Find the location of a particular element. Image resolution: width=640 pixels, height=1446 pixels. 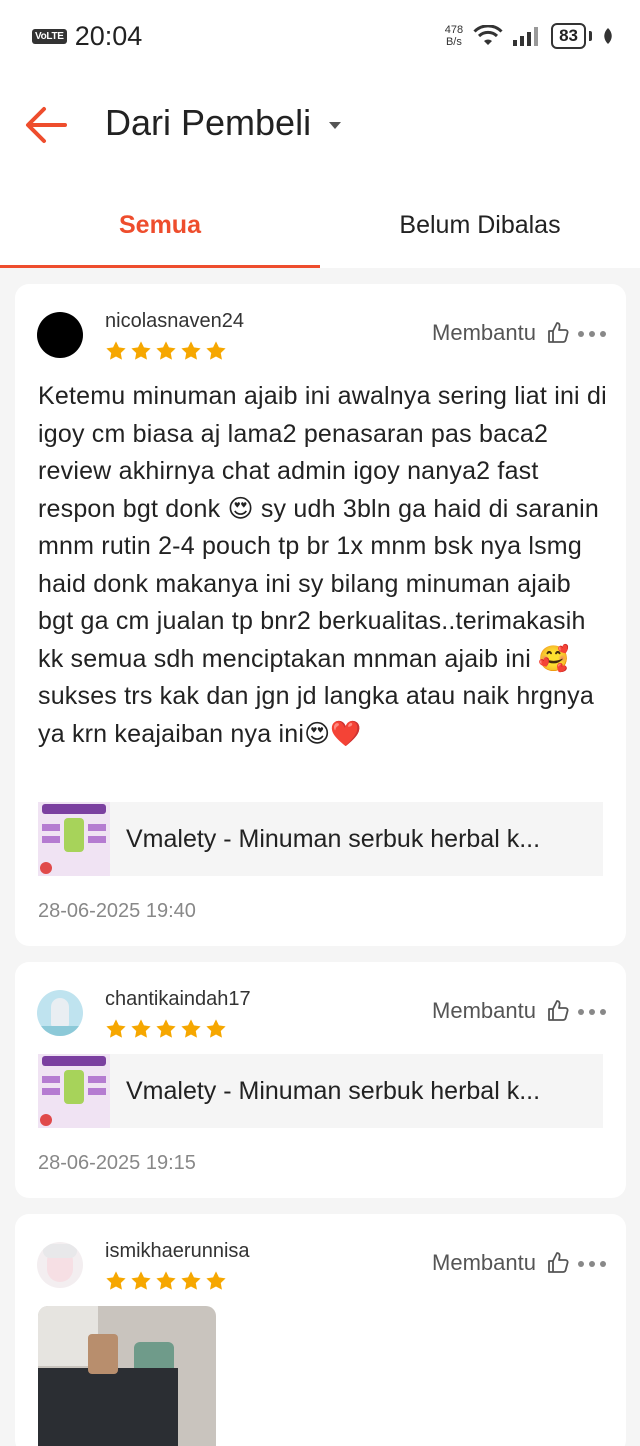

tab-bar: Semua Belum Dibalas is located at coordinates (320, 225).